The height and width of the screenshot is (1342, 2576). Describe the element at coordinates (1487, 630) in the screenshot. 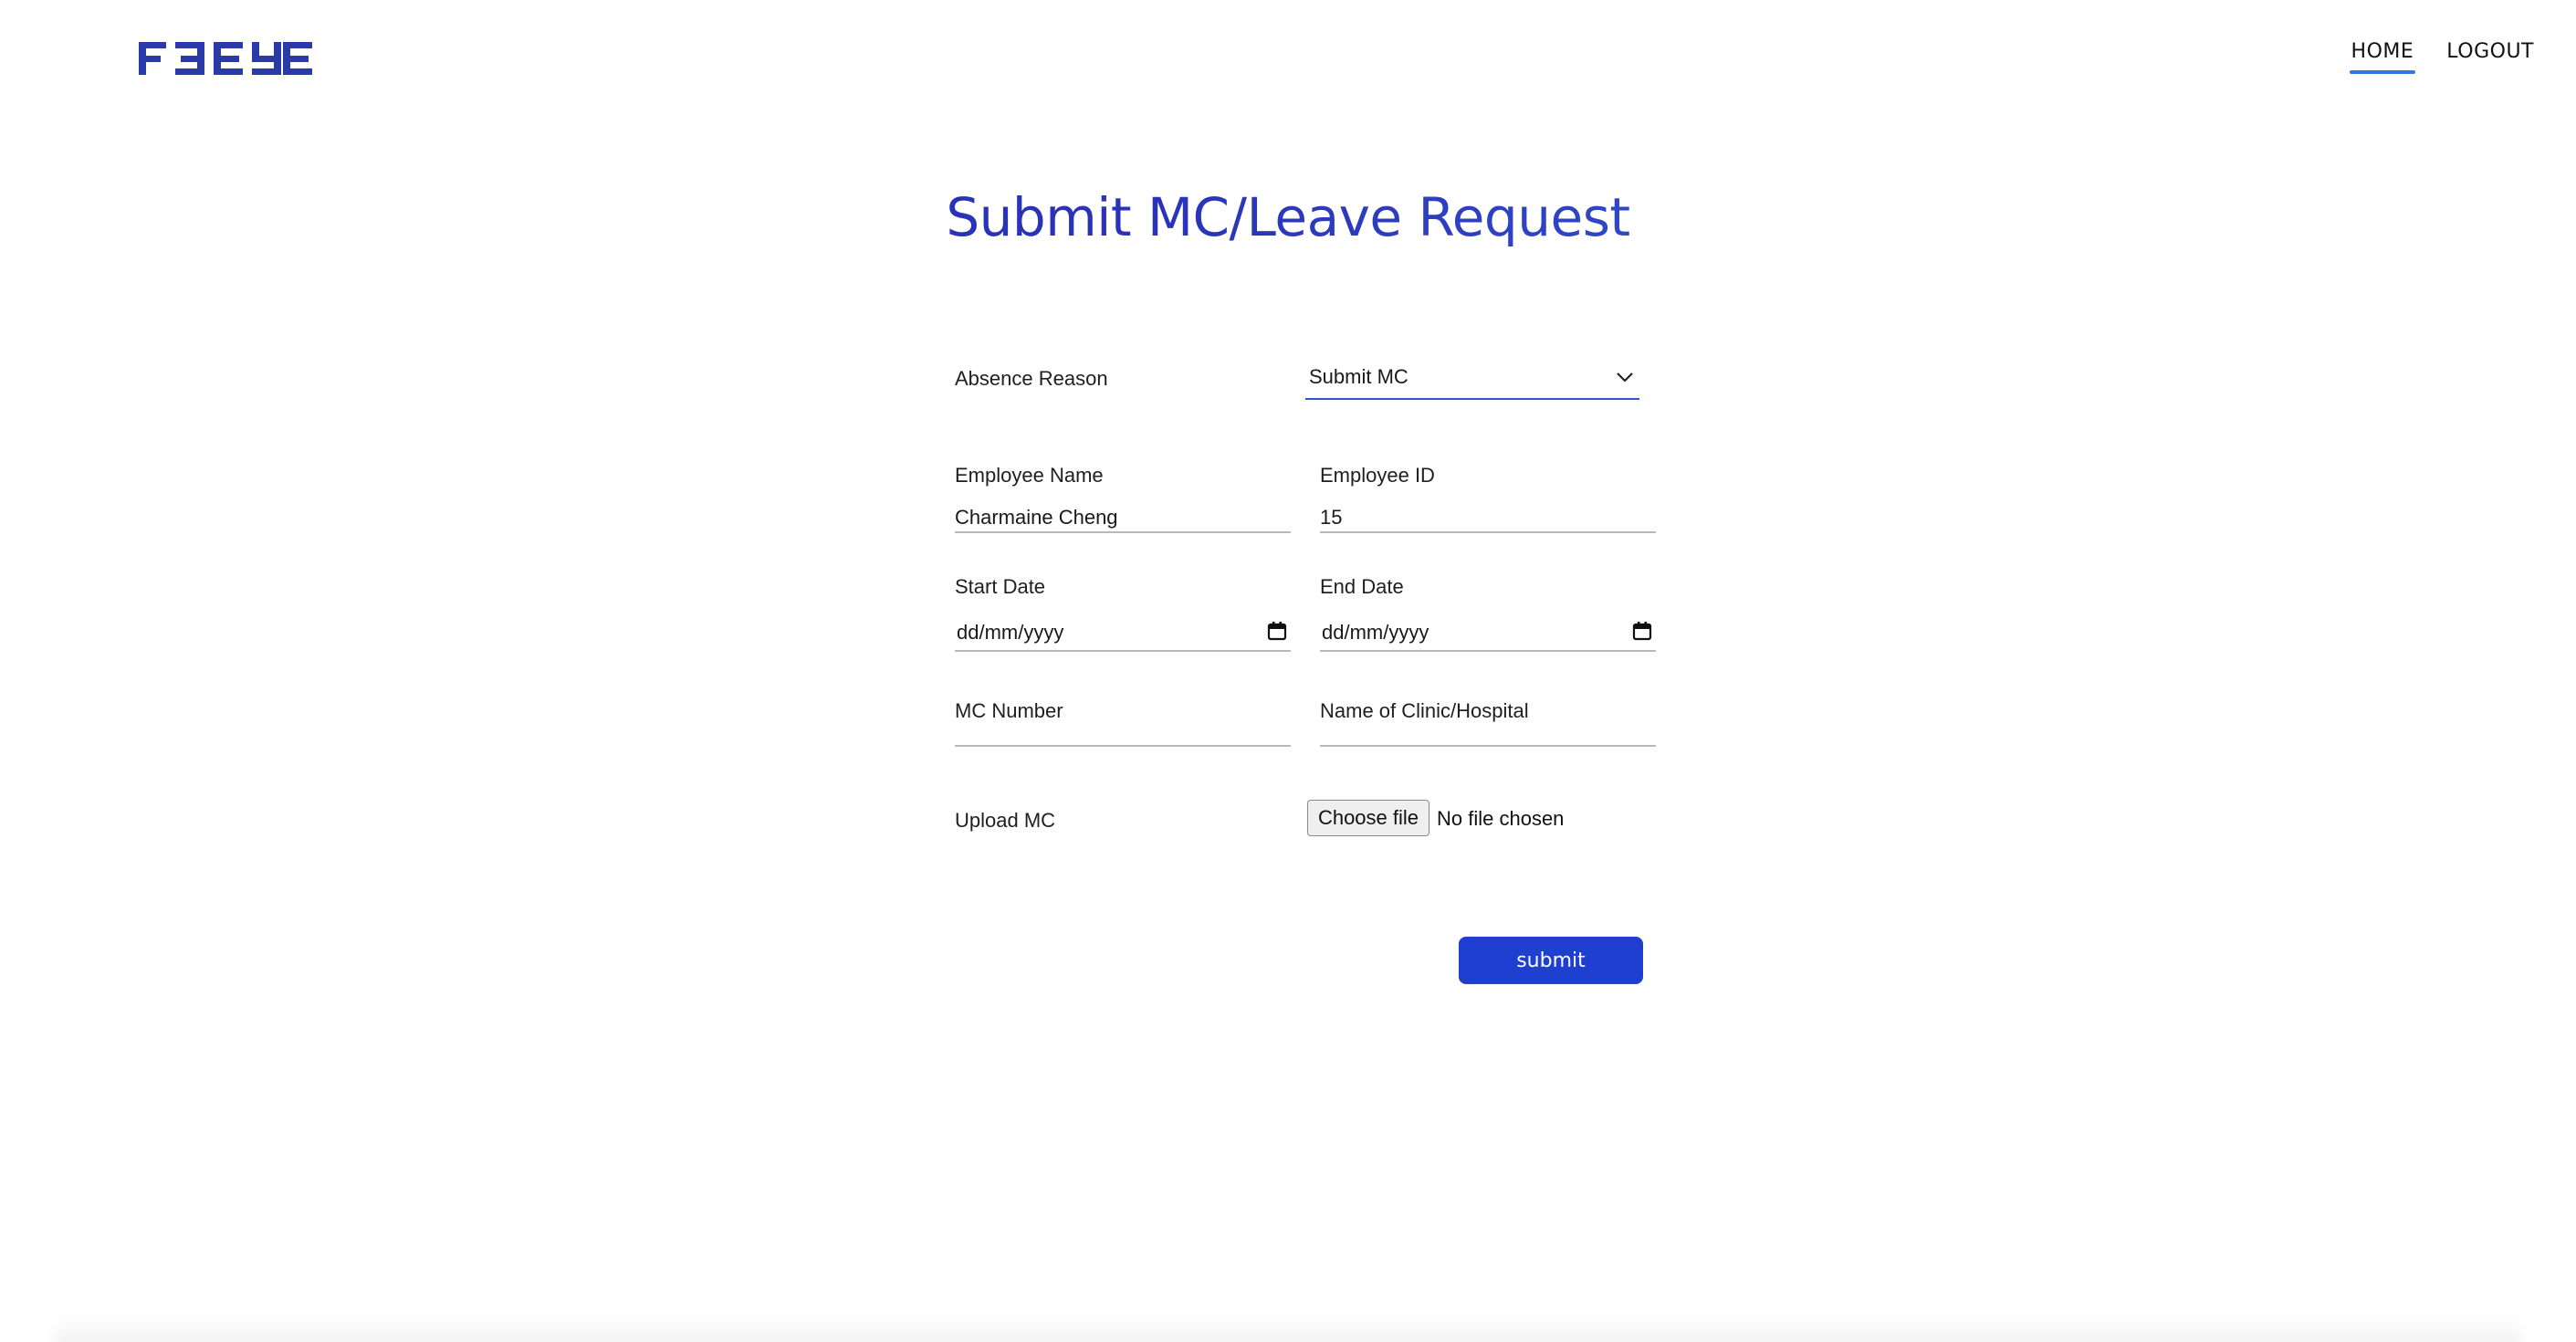

I see `end-date-input: dd/mm/yyyy` at that location.